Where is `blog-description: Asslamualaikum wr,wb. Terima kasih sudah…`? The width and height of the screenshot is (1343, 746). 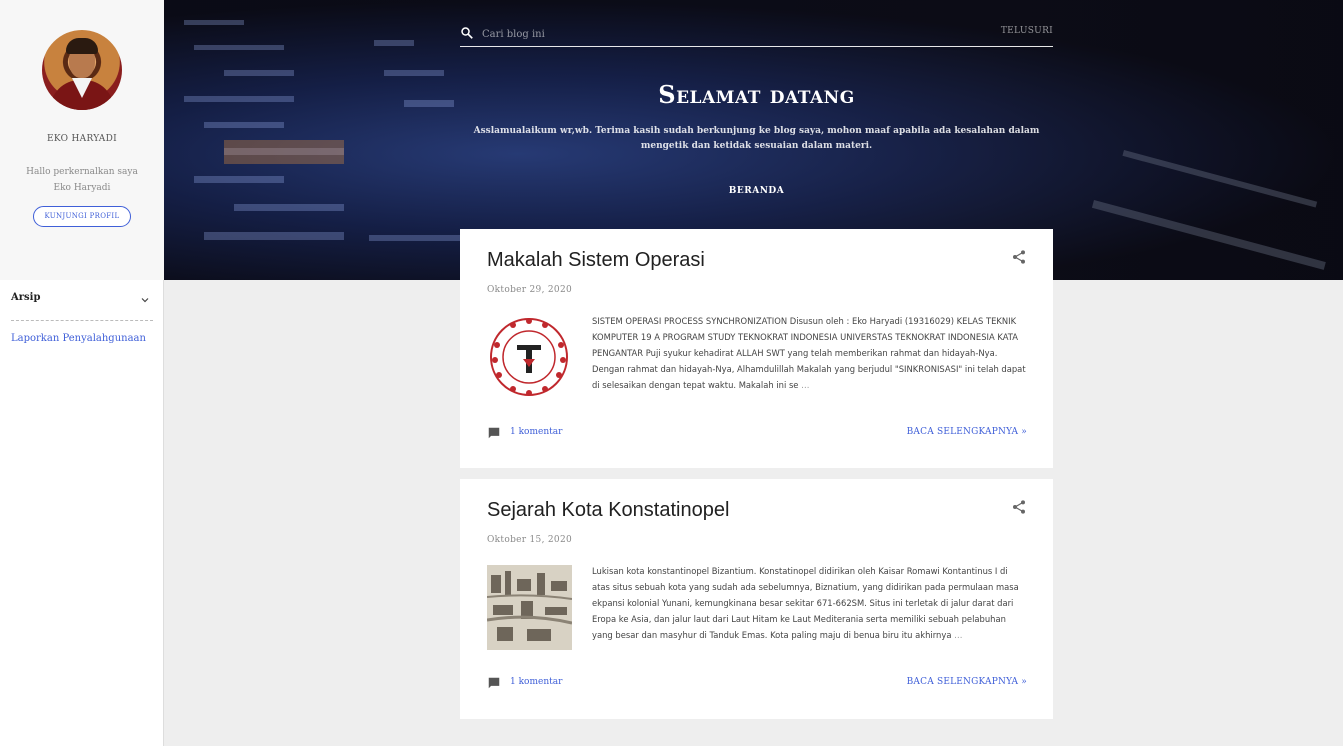
blog-description: Asslamualaikum wr,wb. Terima kasih sudah… is located at coordinates (756, 138).